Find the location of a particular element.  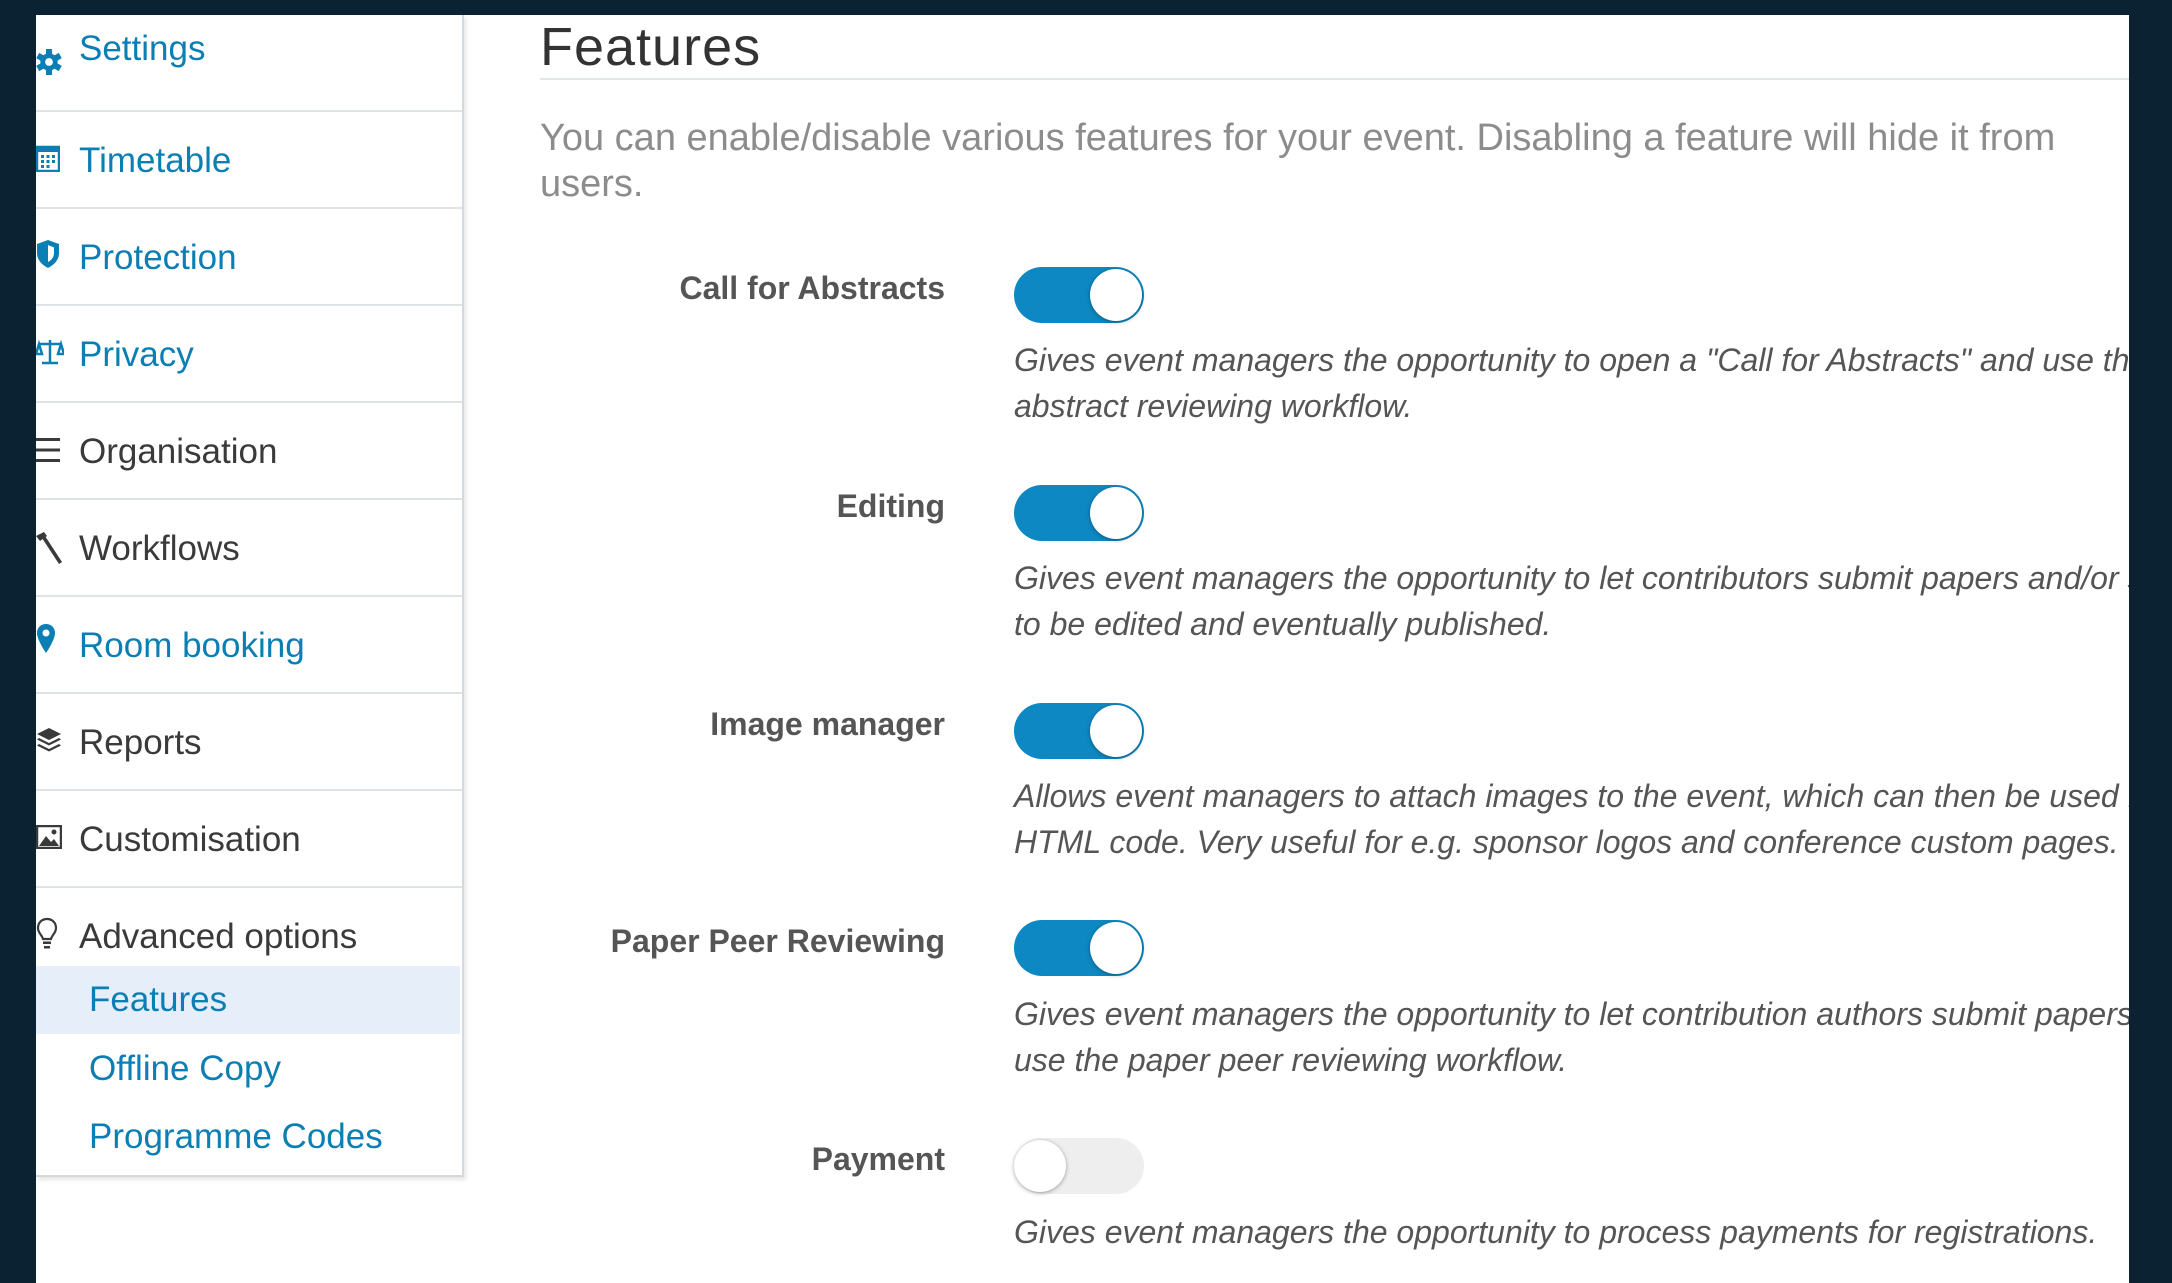

toggle-image-manager is located at coordinates (1079, 731).